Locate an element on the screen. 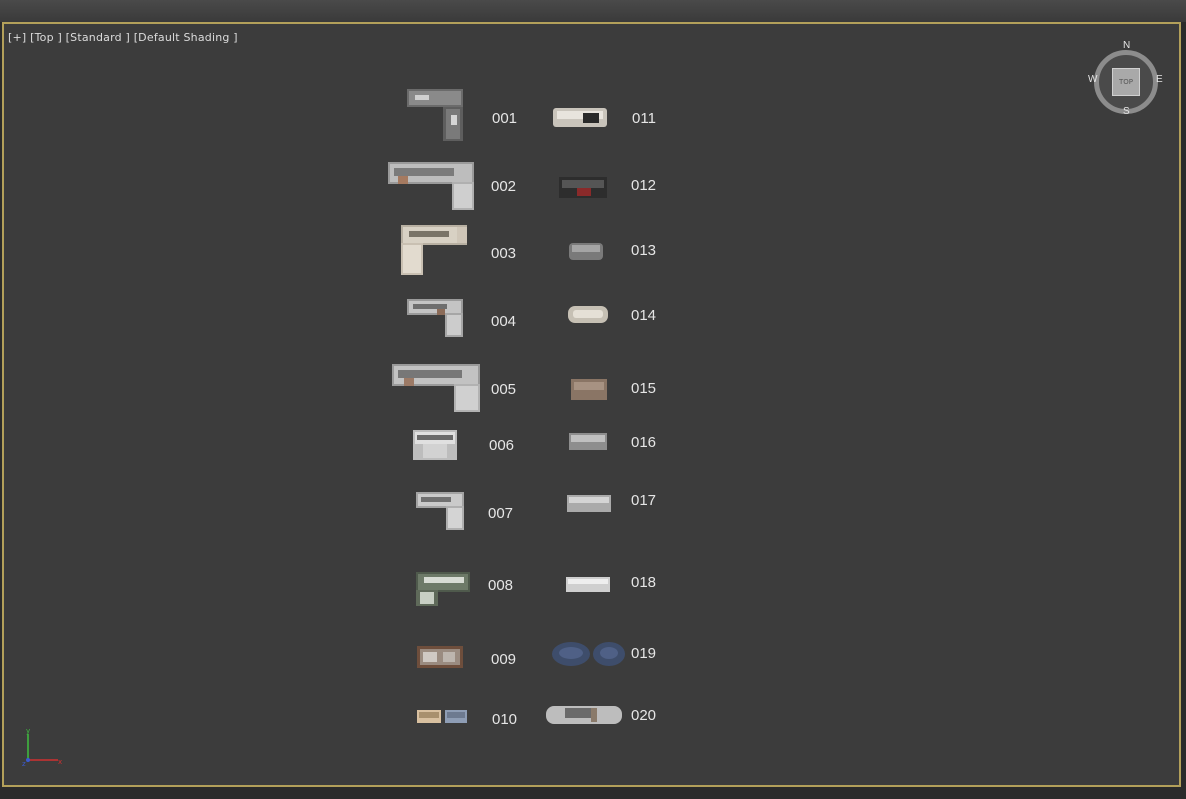 The height and width of the screenshot is (799, 1186). label-014: 014 is located at coordinates (644, 315).